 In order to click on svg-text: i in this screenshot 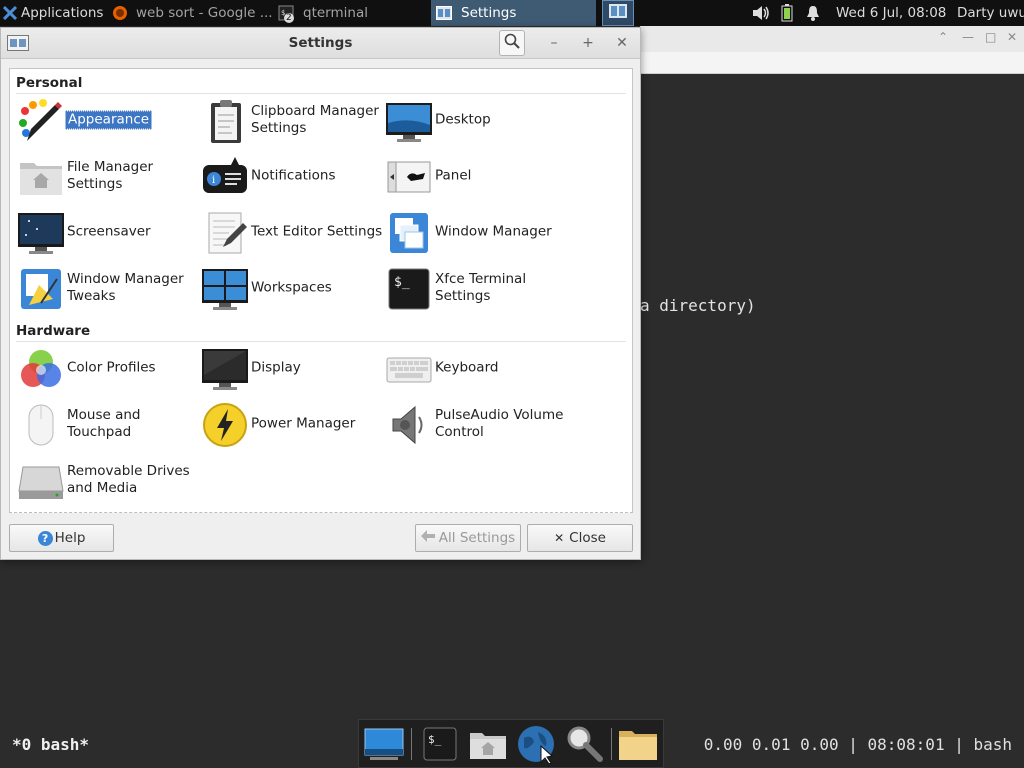, I will do `click(213, 180)`.